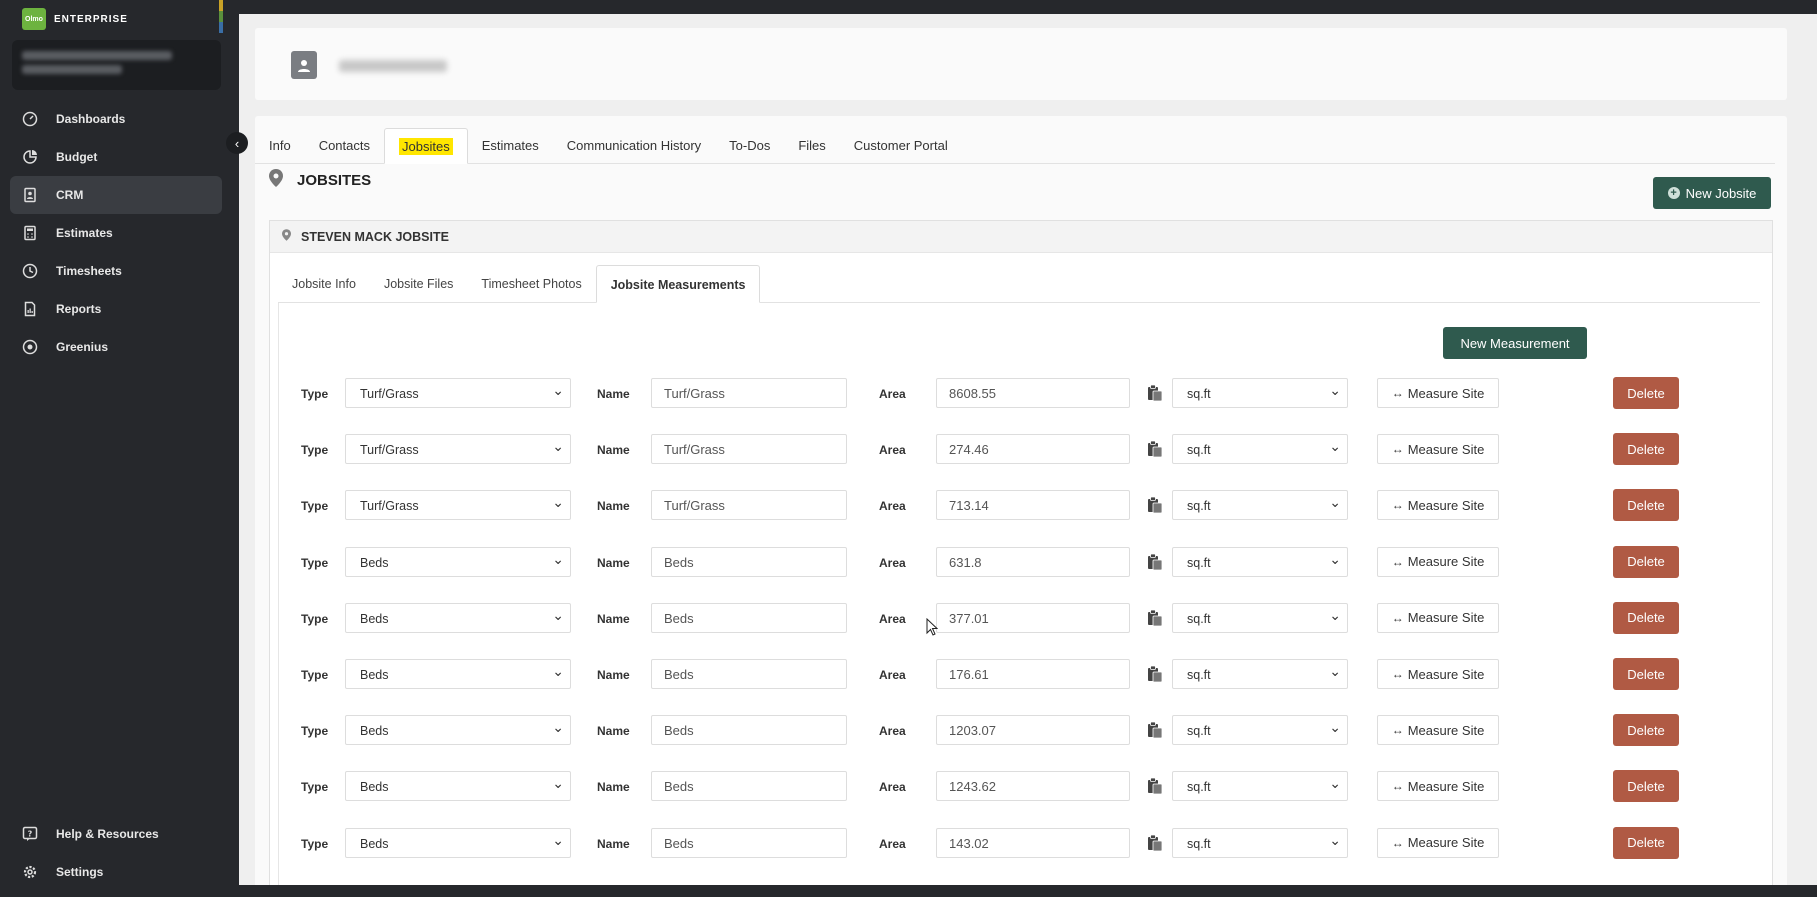 The height and width of the screenshot is (897, 1817). I want to click on account-switcher, so click(116, 65).